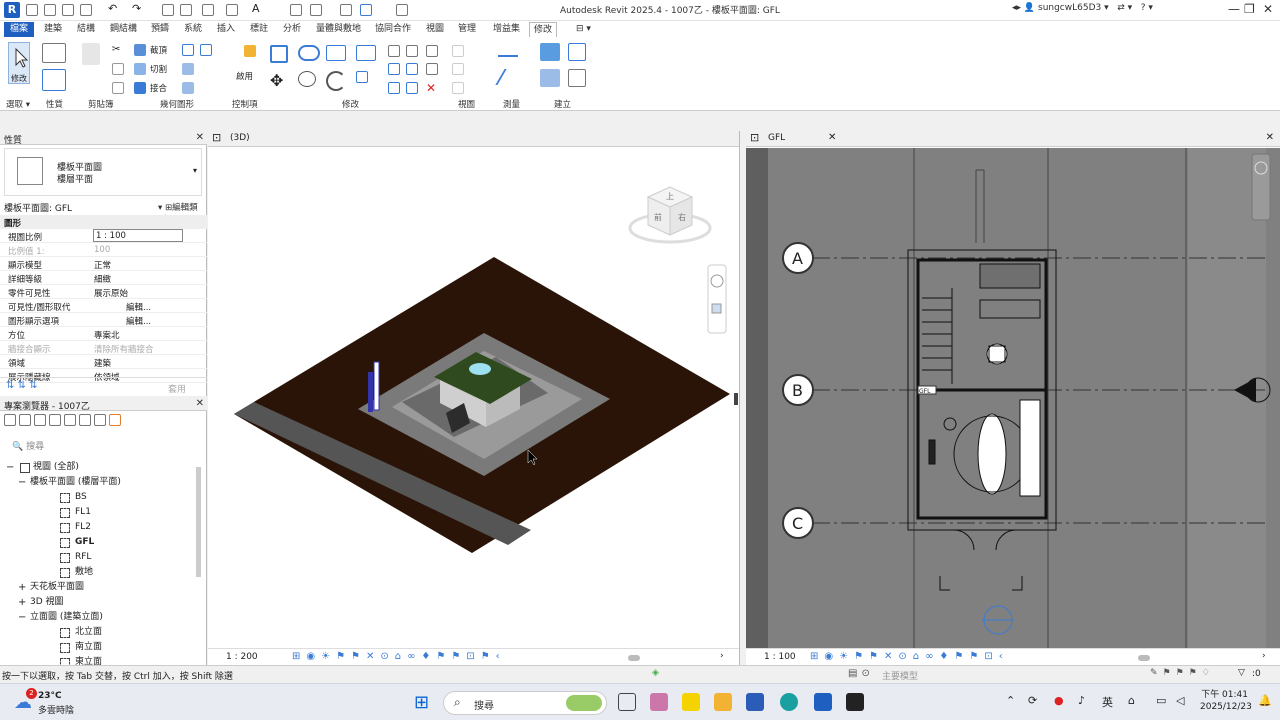 Image resolution: width=1280 pixels, height=720 pixels. Describe the element at coordinates (100, 647) in the screenshot. I see `browser-tree-item: 南立面` at that location.